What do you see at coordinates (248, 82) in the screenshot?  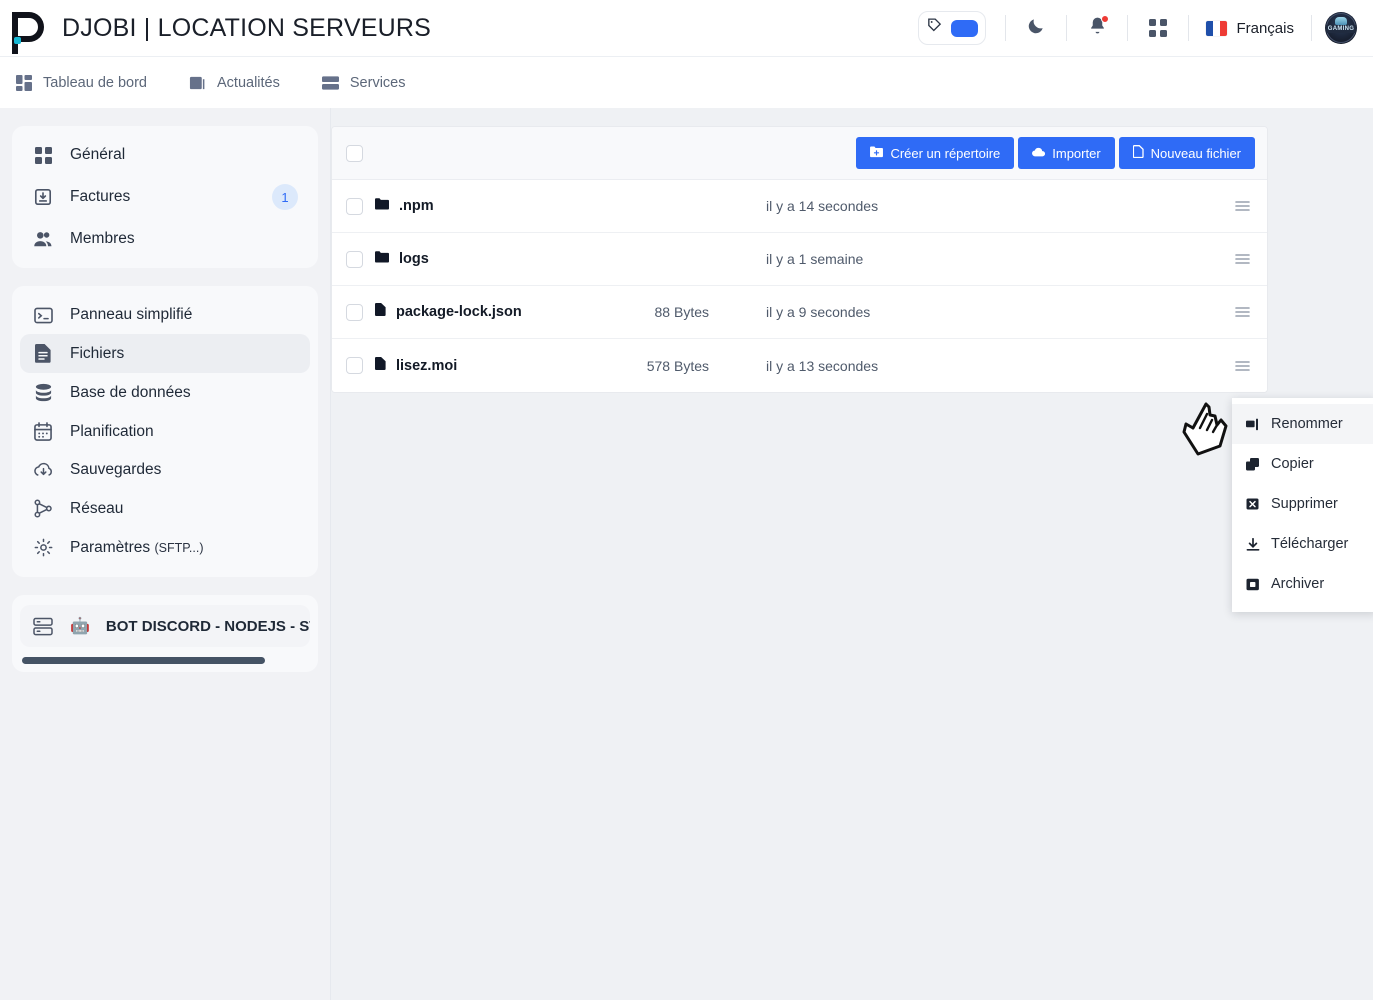 I see `nav-label: Actualités` at bounding box center [248, 82].